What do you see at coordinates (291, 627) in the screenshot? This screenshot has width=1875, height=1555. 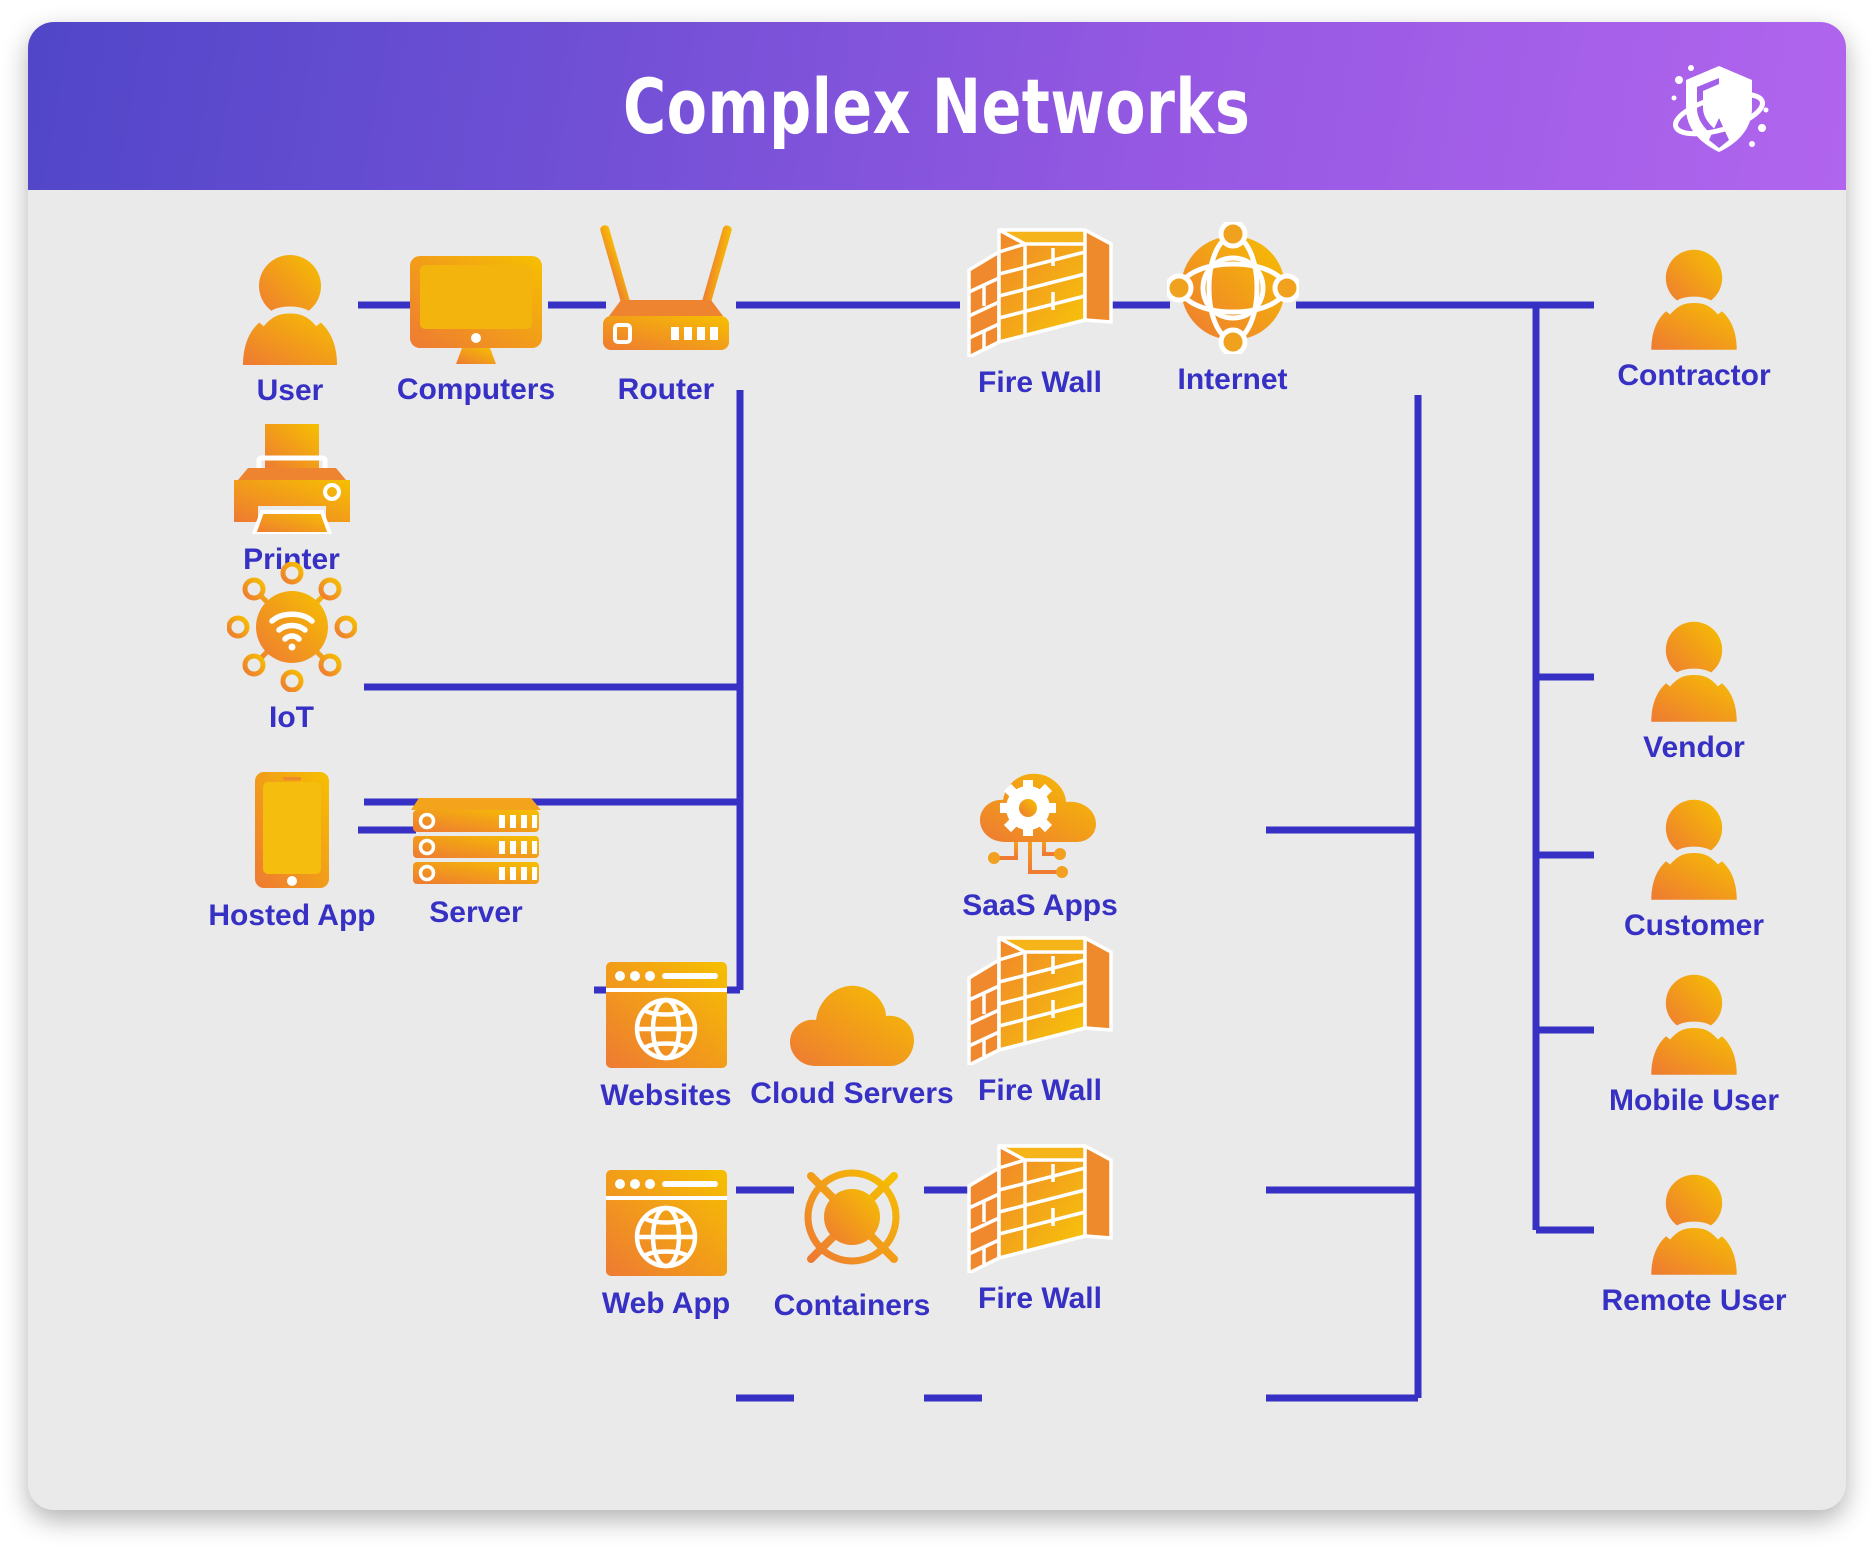 I see `iot-wifi-icon` at bounding box center [291, 627].